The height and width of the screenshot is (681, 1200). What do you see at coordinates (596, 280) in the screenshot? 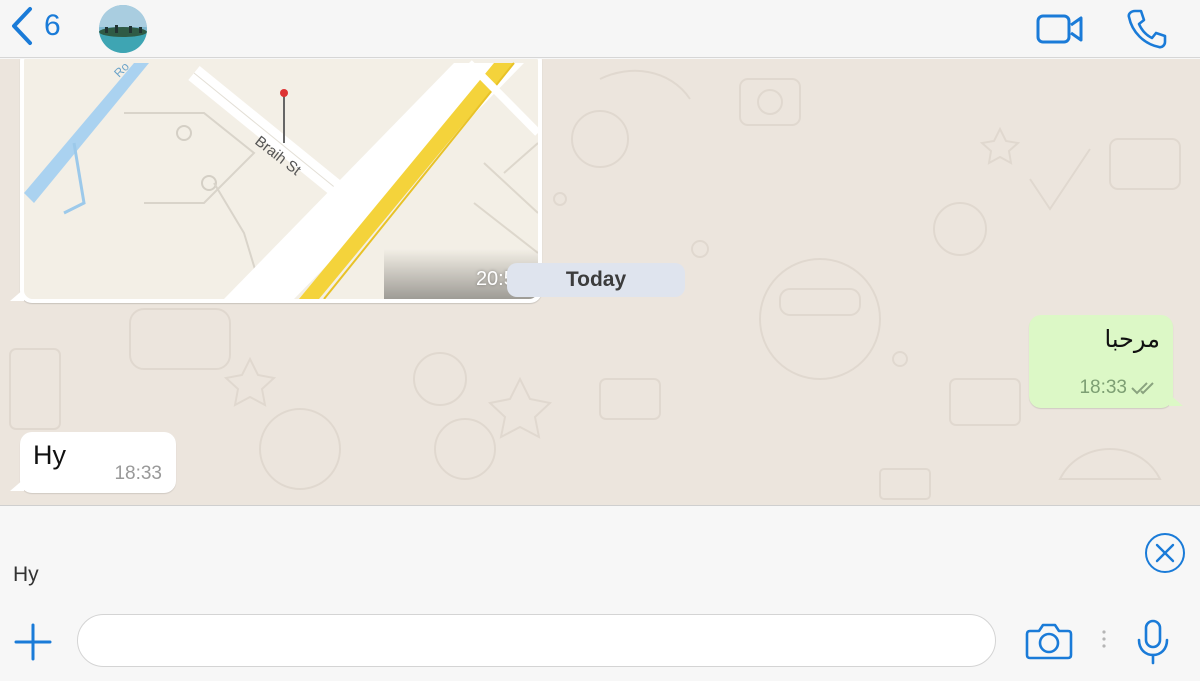
I see `date-separator: Today` at bounding box center [596, 280].